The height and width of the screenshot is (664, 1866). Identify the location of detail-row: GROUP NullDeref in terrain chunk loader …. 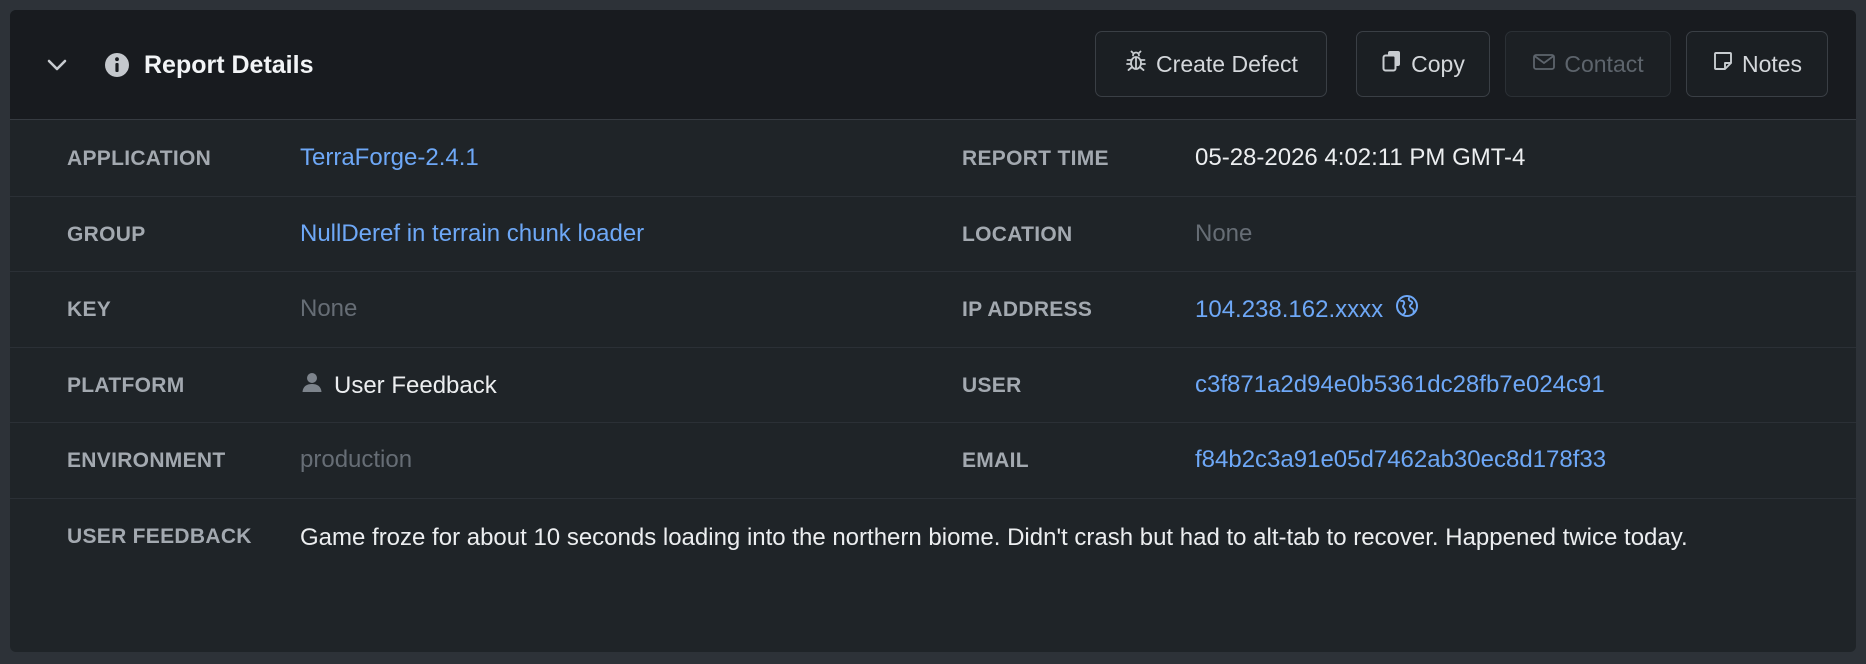
(933, 234).